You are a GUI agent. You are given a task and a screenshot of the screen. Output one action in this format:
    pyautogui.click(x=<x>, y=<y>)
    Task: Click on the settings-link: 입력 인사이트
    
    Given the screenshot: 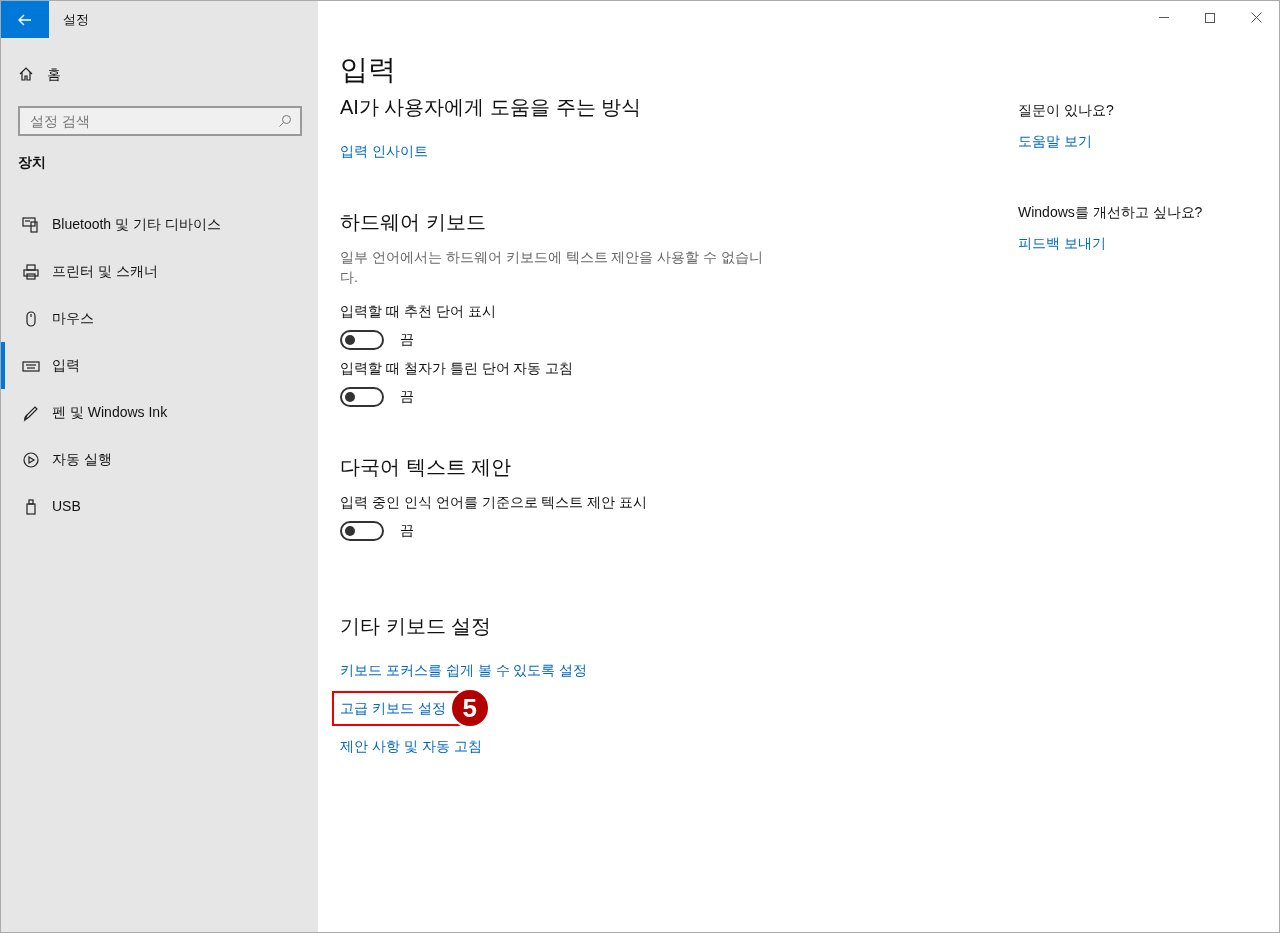 What is the action you would take?
    pyautogui.click(x=384, y=151)
    